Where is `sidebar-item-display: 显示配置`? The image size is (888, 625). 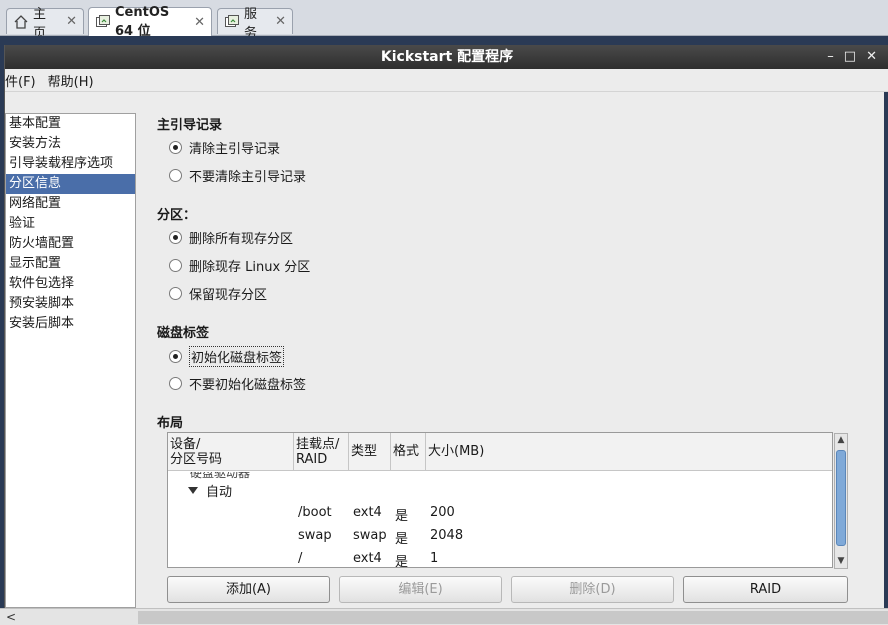 sidebar-item-display: 显示配置 is located at coordinates (70, 264).